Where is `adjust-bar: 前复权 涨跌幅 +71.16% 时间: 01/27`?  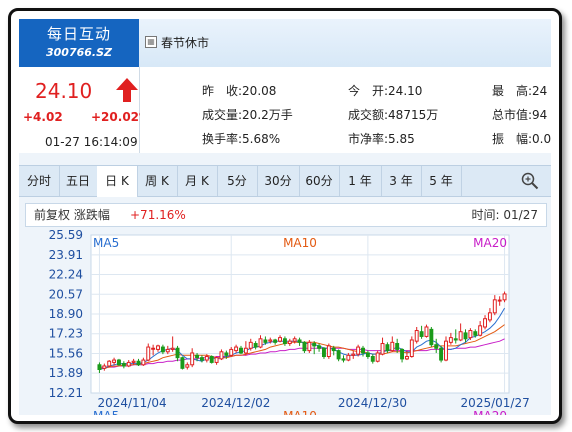
adjust-bar: 前复权 涨跌幅 +71.16% 时间: 01/27 is located at coordinates (286, 215).